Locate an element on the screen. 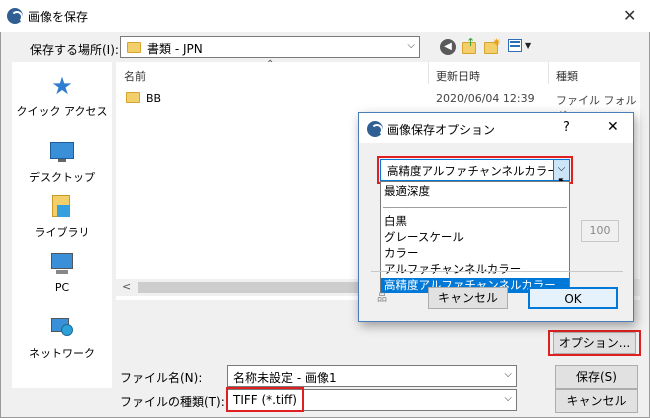 Image resolution: width=650 pixels, height=418 pixels. nav-network: ネットワーク is located at coordinates (62, 338).